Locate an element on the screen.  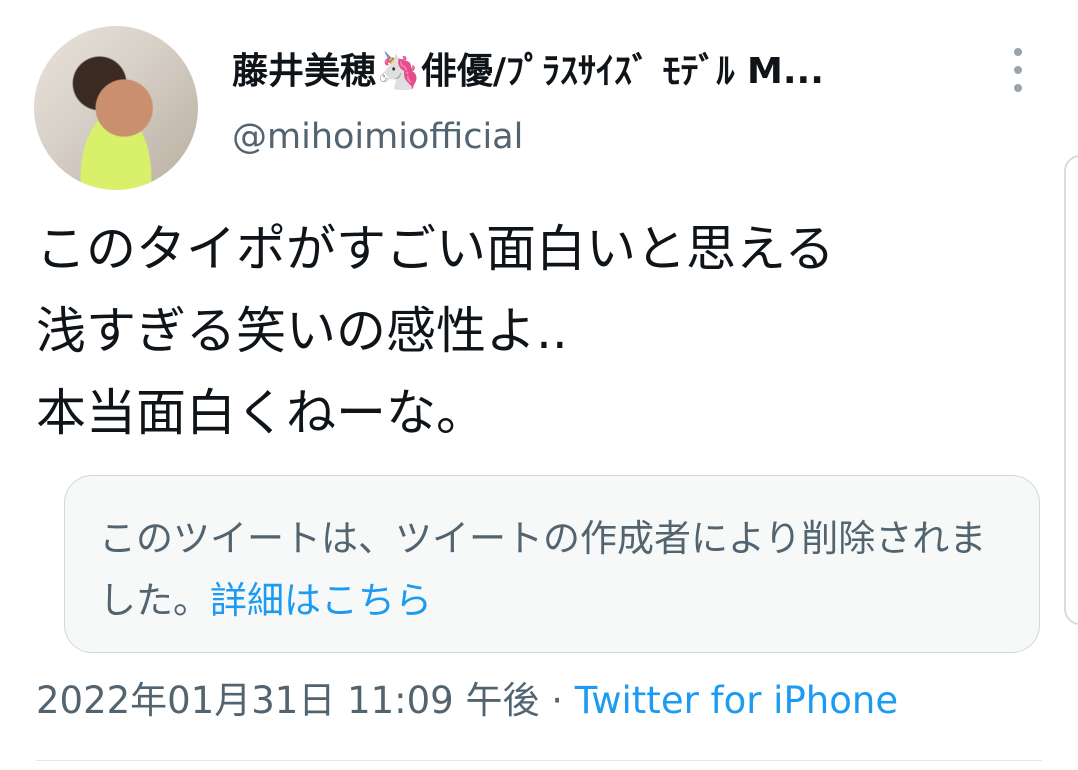
author-handle: @mihoimiofficial is located at coordinates (377, 137).